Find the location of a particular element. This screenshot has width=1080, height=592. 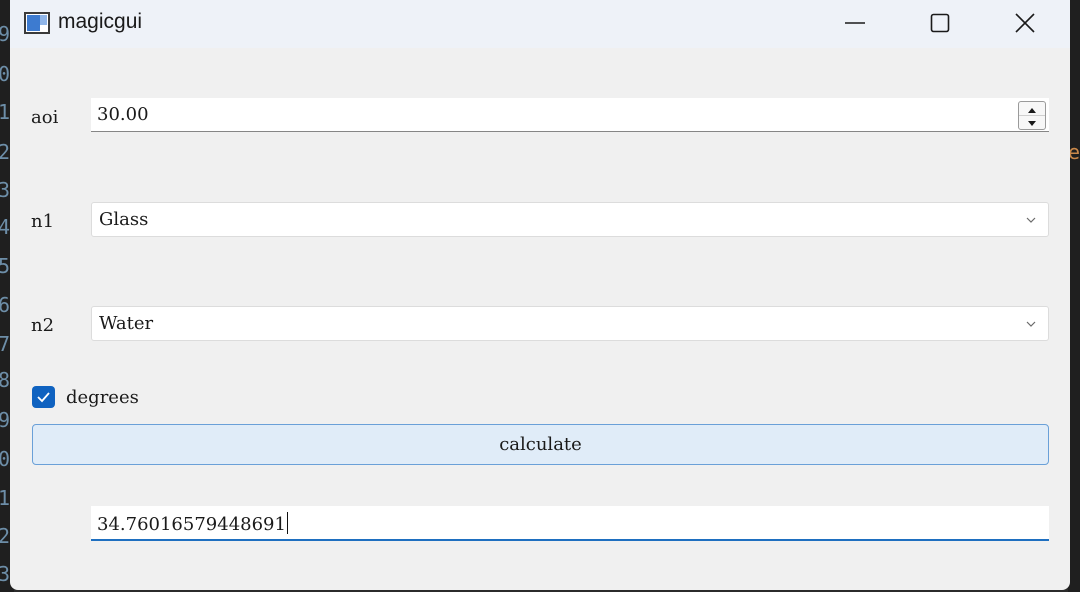

spin-up-button is located at coordinates (1032, 109).